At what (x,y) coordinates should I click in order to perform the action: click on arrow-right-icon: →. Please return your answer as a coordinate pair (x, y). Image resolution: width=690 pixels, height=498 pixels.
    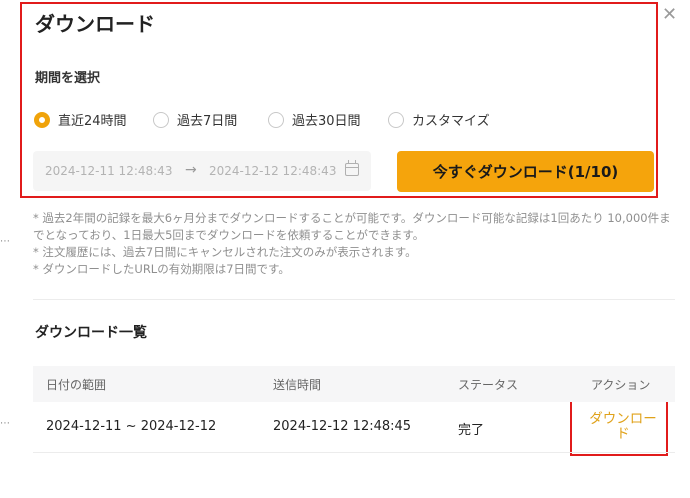
    Looking at the image, I should click on (191, 170).